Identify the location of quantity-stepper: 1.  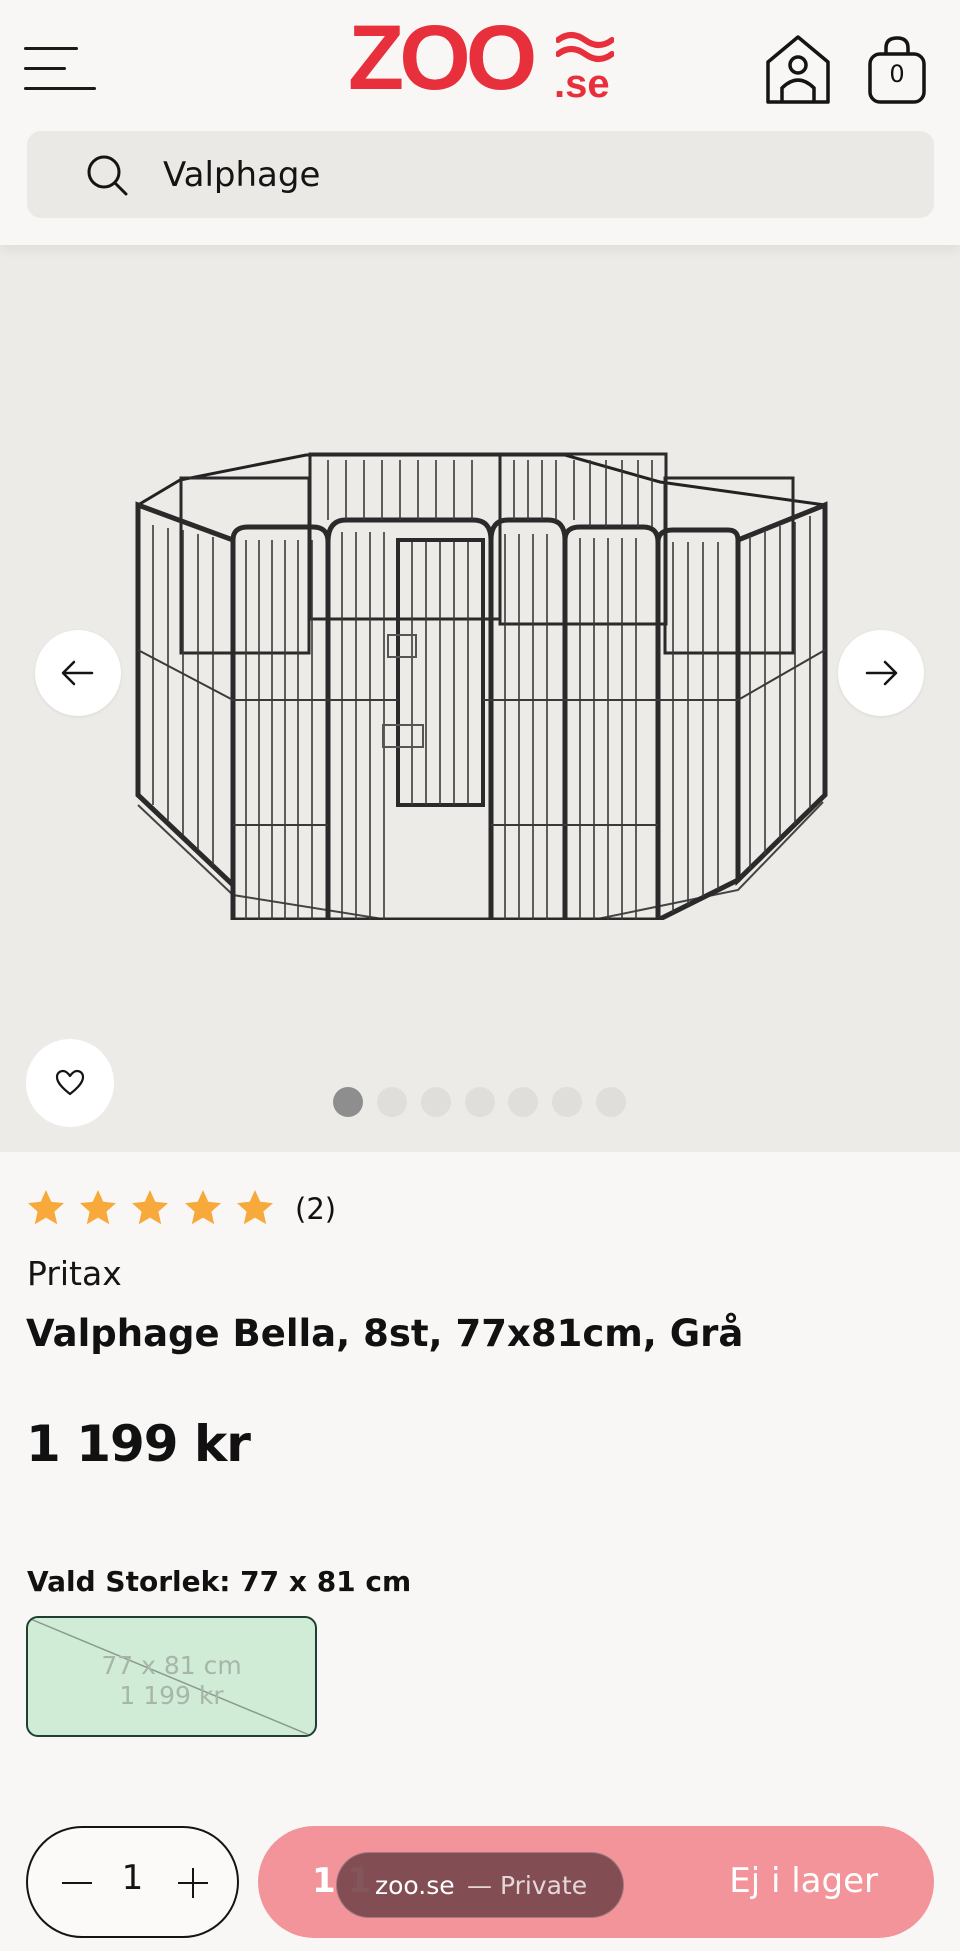
(132, 1882).